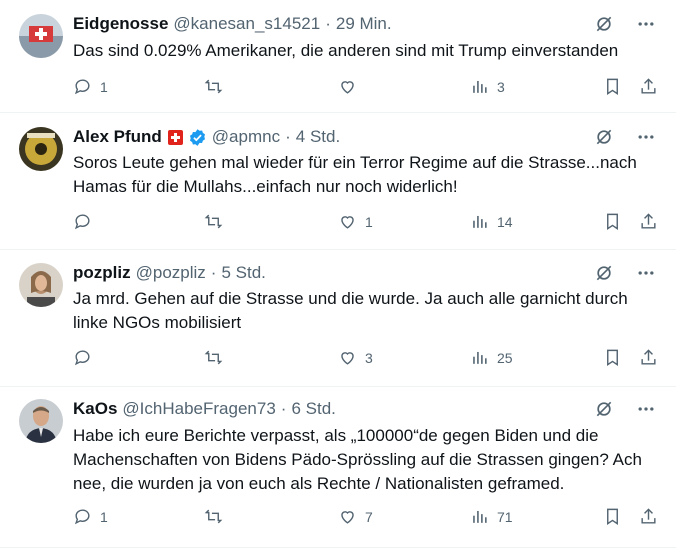 This screenshot has width=676, height=558. I want to click on author-name: KaOs, so click(95, 409).